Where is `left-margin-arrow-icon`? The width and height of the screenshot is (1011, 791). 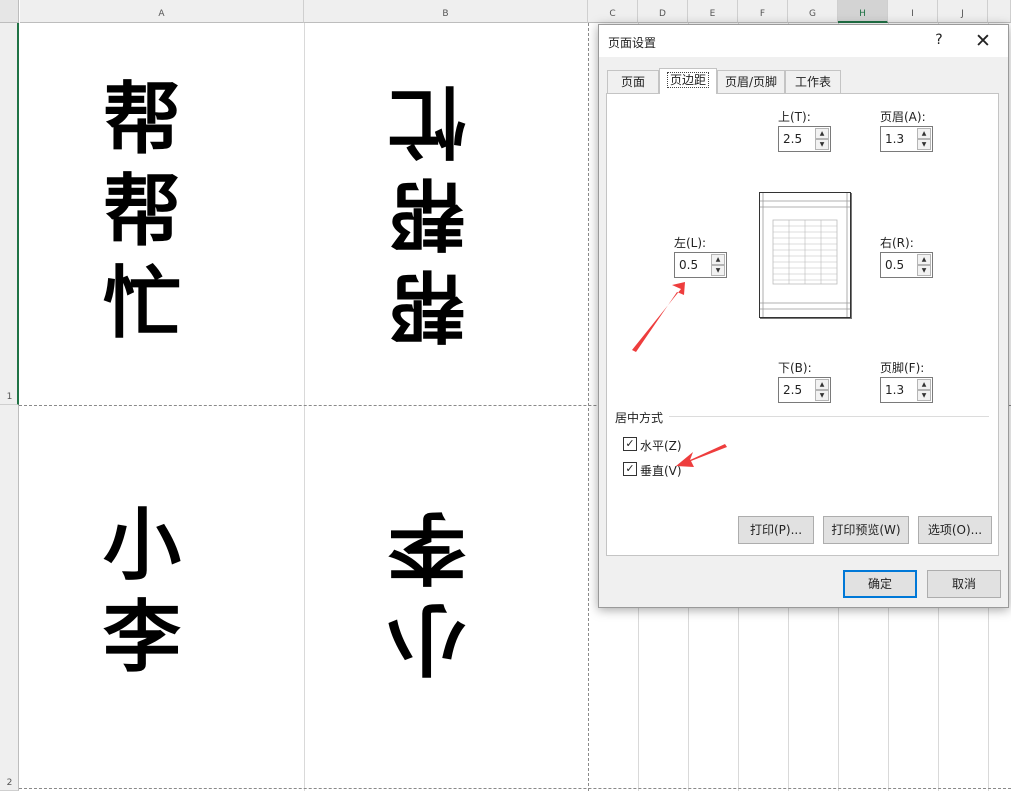
left-margin-arrow-icon is located at coordinates (658, 317).